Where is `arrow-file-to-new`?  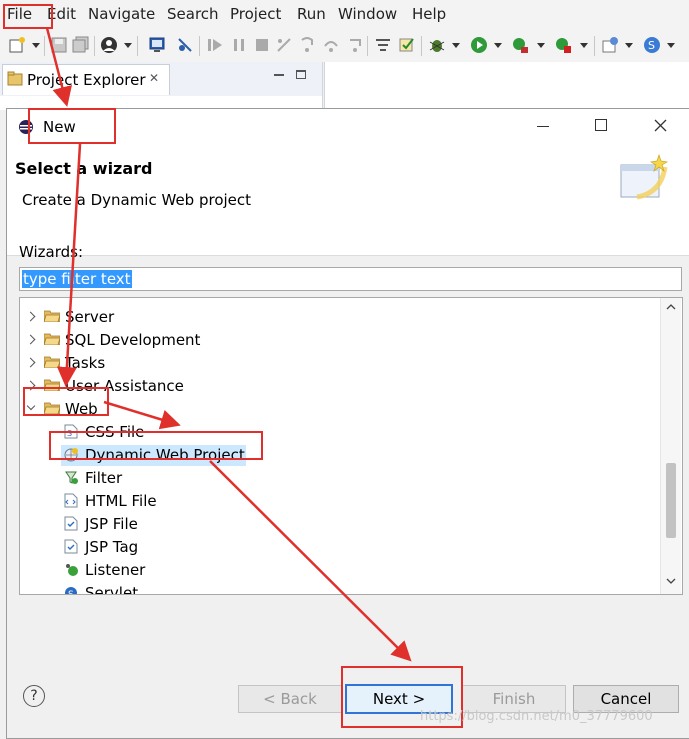 arrow-file-to-new is located at coordinates (58, 67).